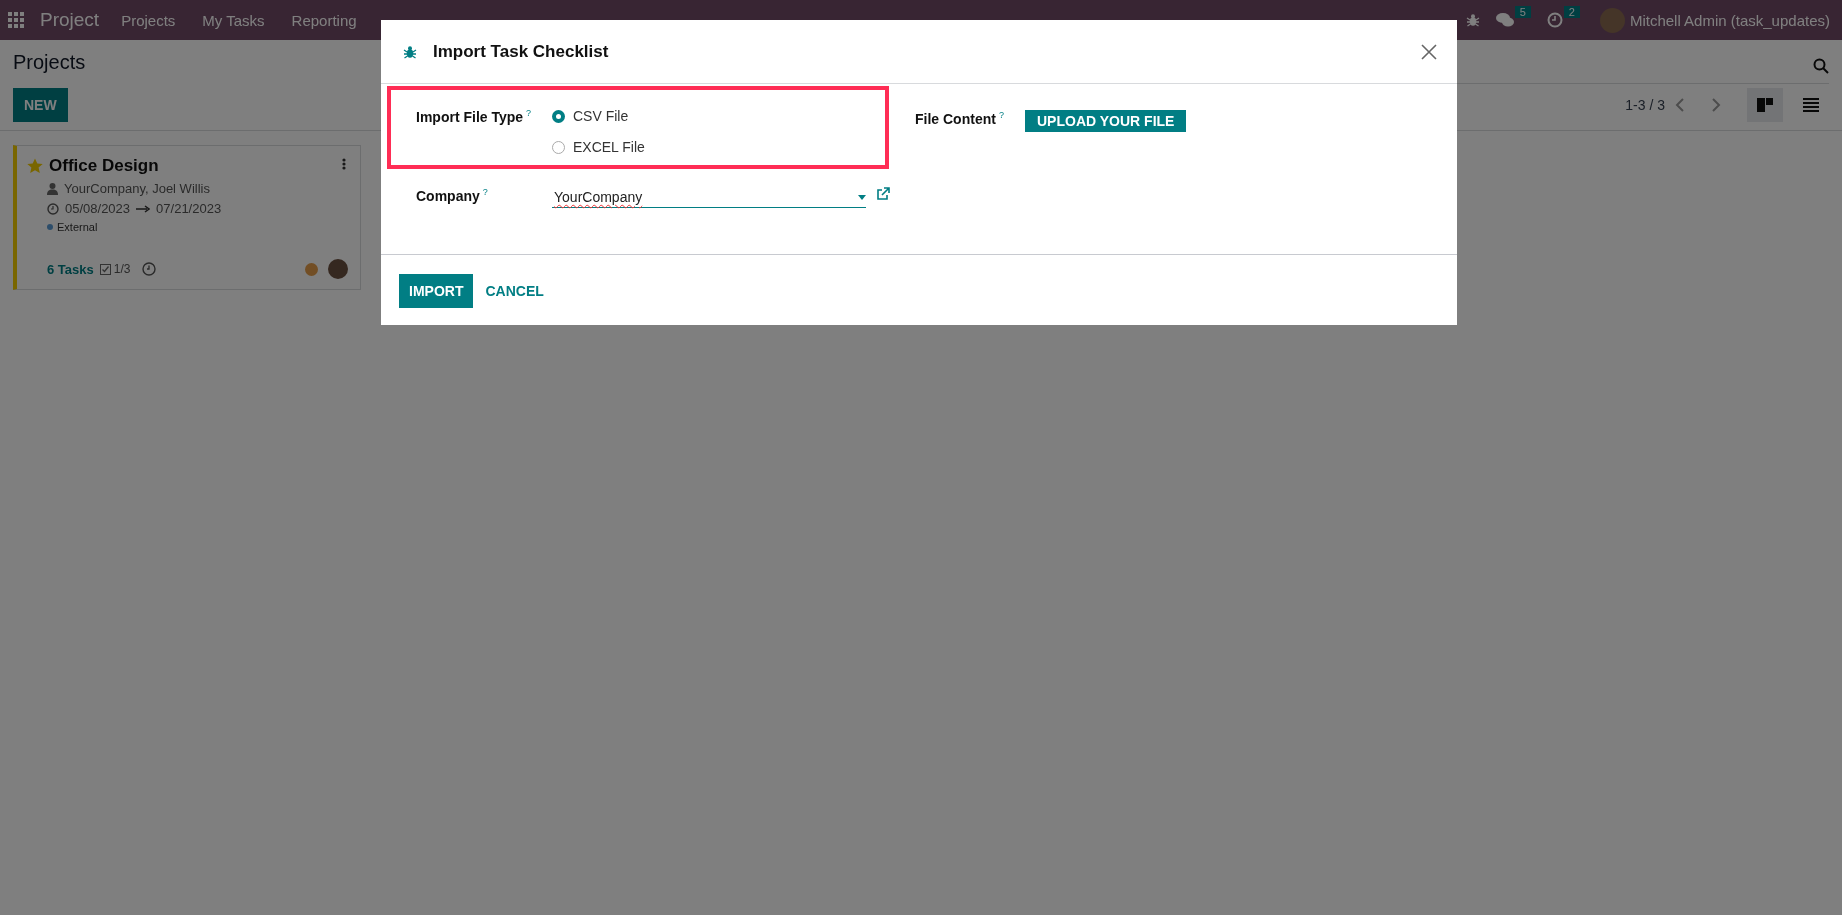 The height and width of the screenshot is (915, 1842). I want to click on field-label: File Content $^{?}$, so click(960, 118).